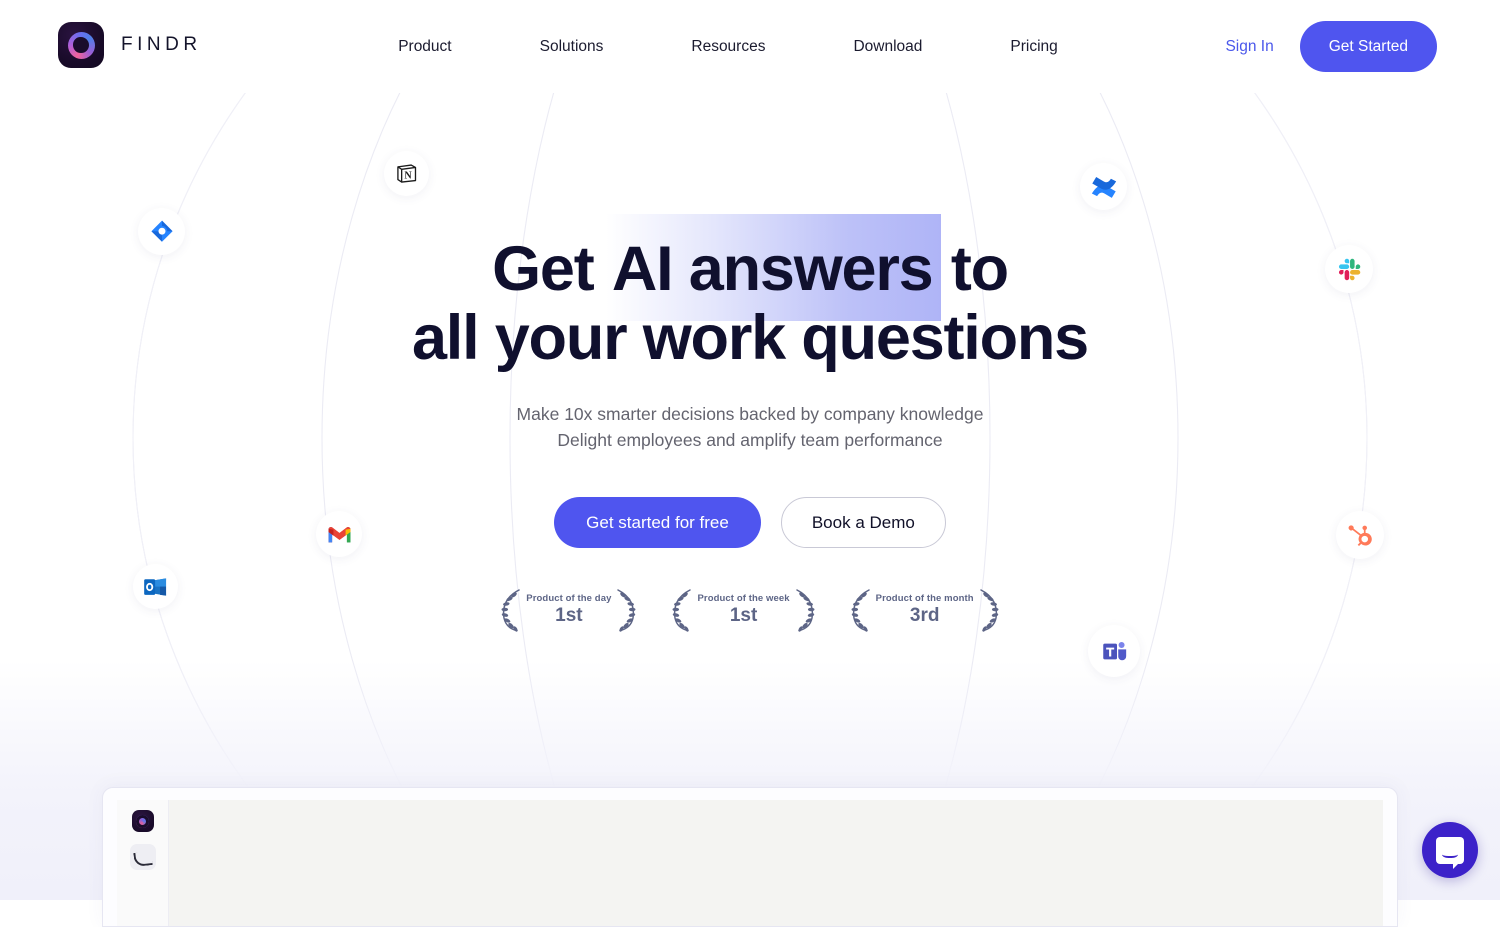 This screenshot has width=1500, height=927. What do you see at coordinates (1114, 651) in the screenshot?
I see `teams-icon` at bounding box center [1114, 651].